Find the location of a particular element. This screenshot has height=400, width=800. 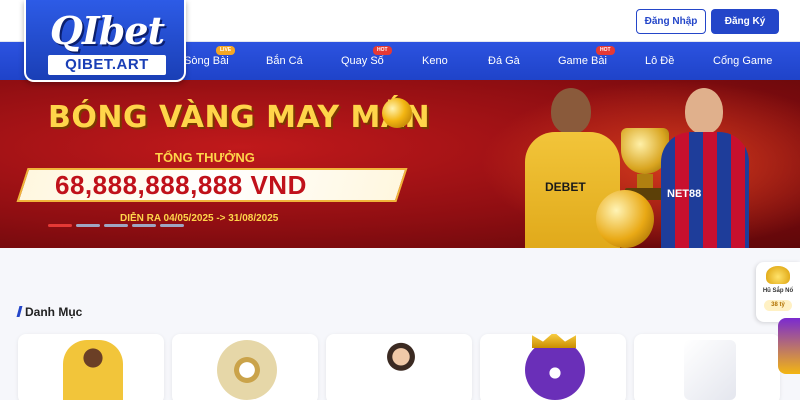

nav-item-cong-game: Cổng Game is located at coordinates (742, 61).